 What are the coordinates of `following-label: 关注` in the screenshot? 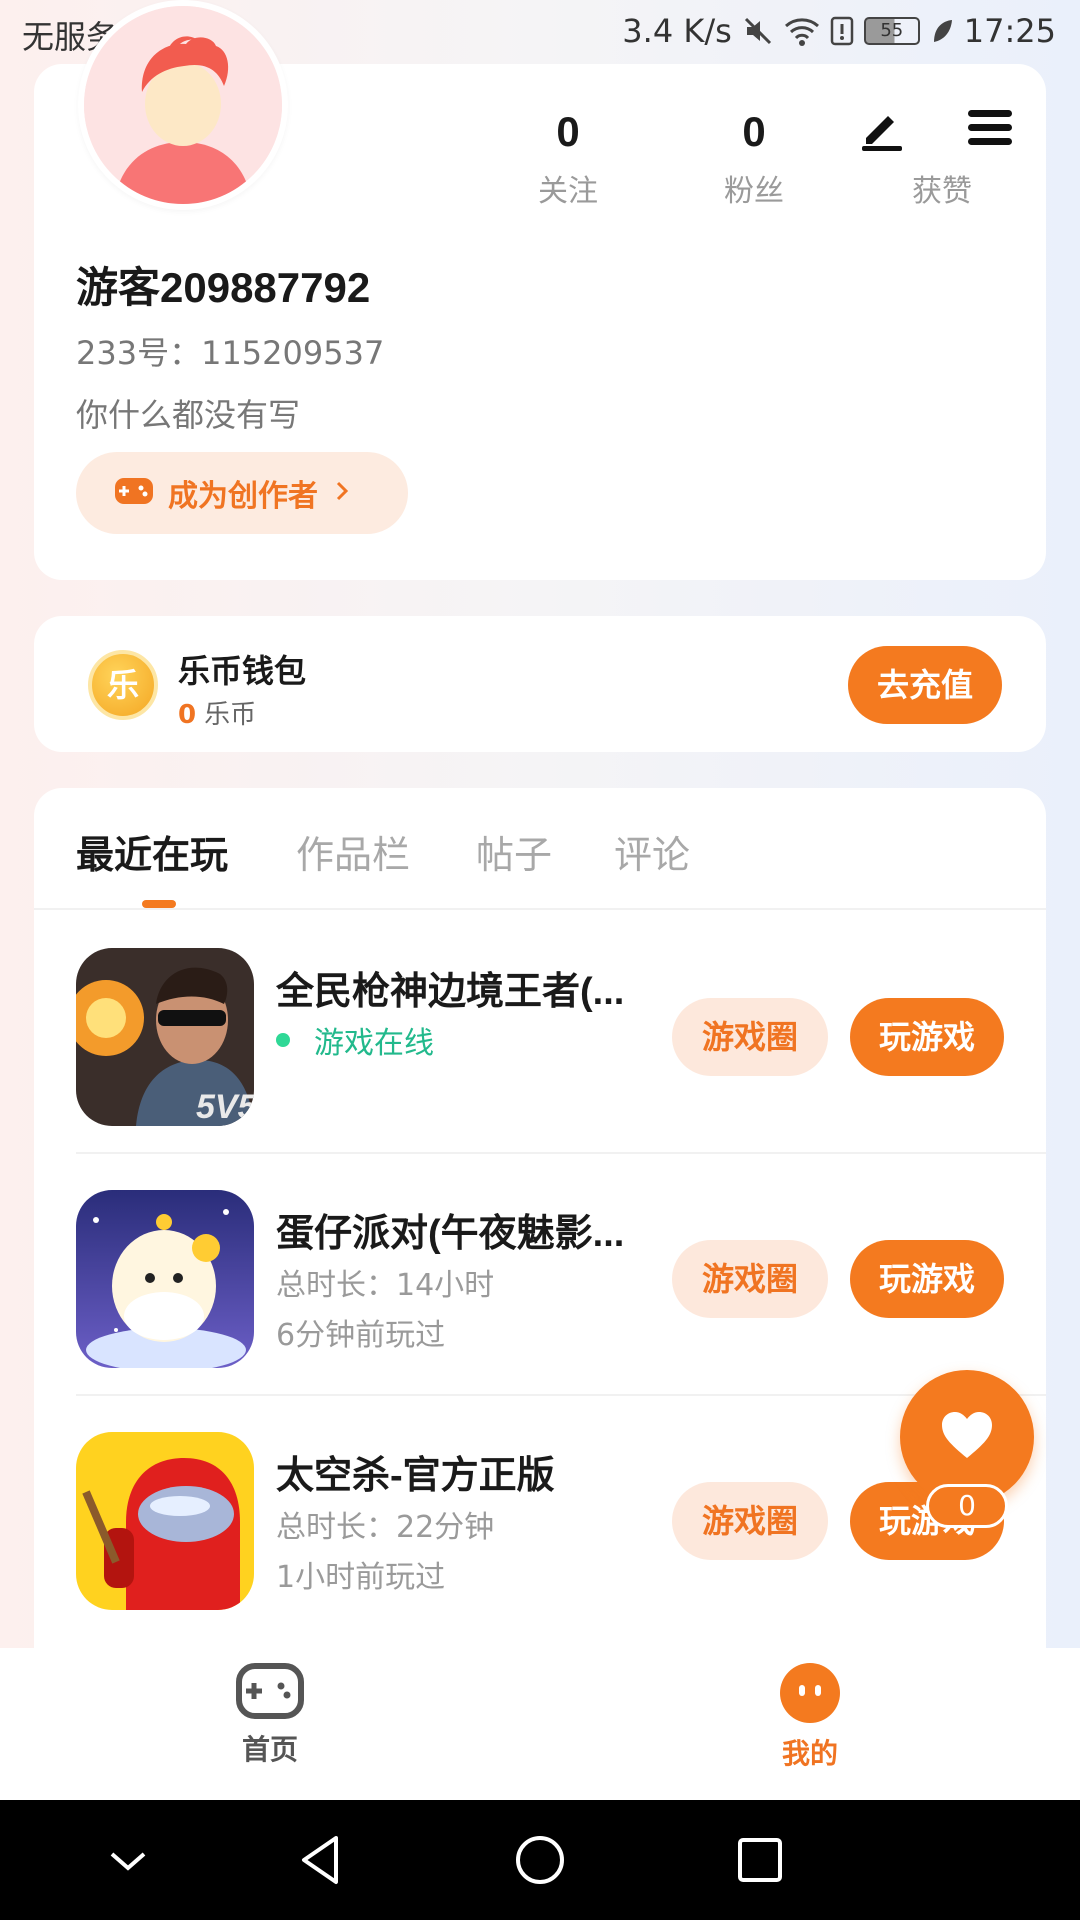 It's located at (568, 191).